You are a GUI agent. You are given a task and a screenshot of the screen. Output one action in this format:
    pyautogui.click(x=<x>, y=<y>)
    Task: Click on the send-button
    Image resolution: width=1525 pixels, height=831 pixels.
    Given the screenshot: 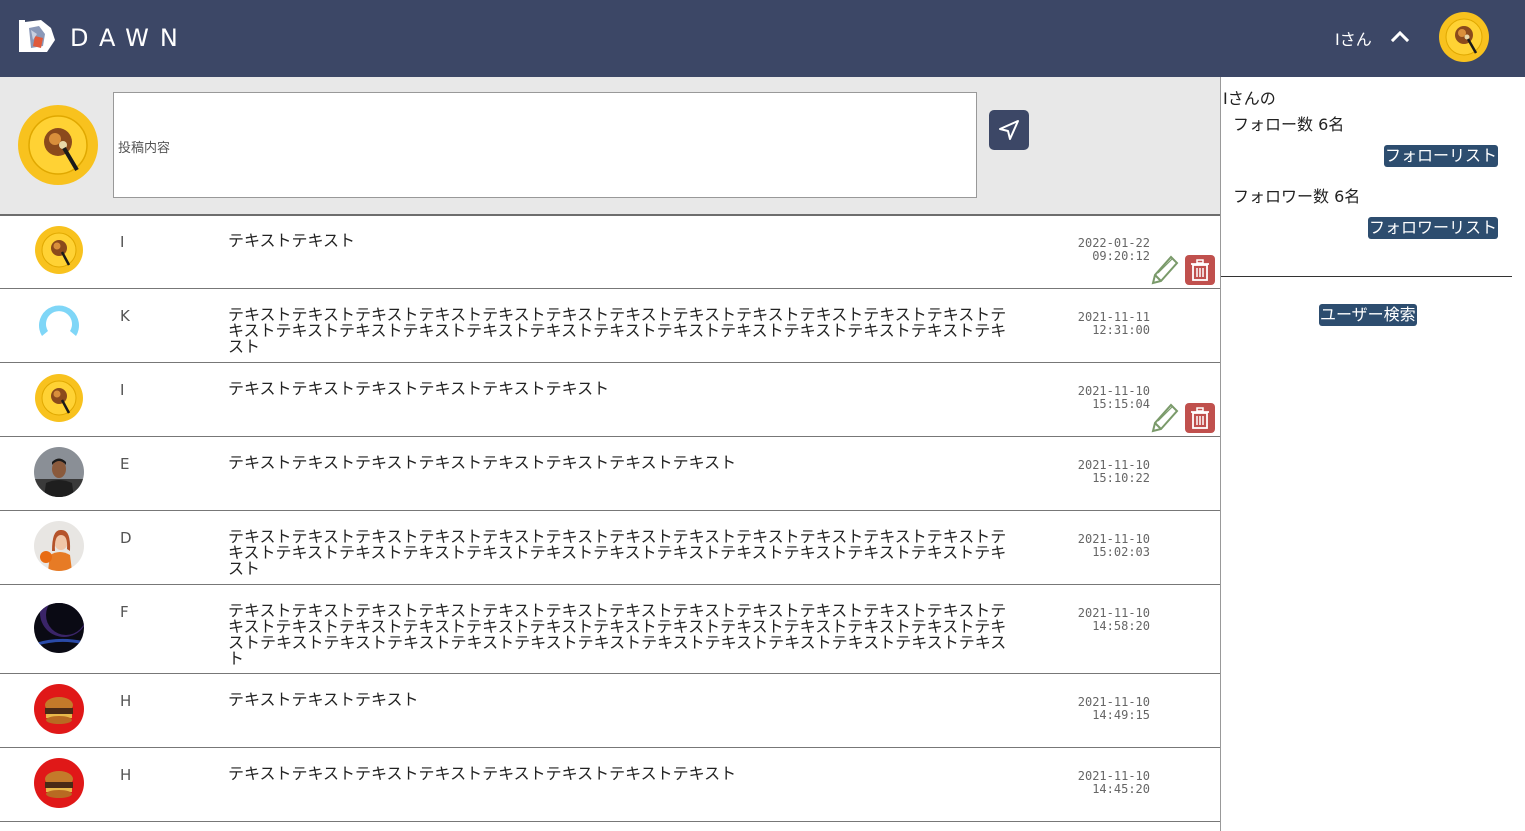 What is the action you would take?
    pyautogui.click(x=1009, y=130)
    